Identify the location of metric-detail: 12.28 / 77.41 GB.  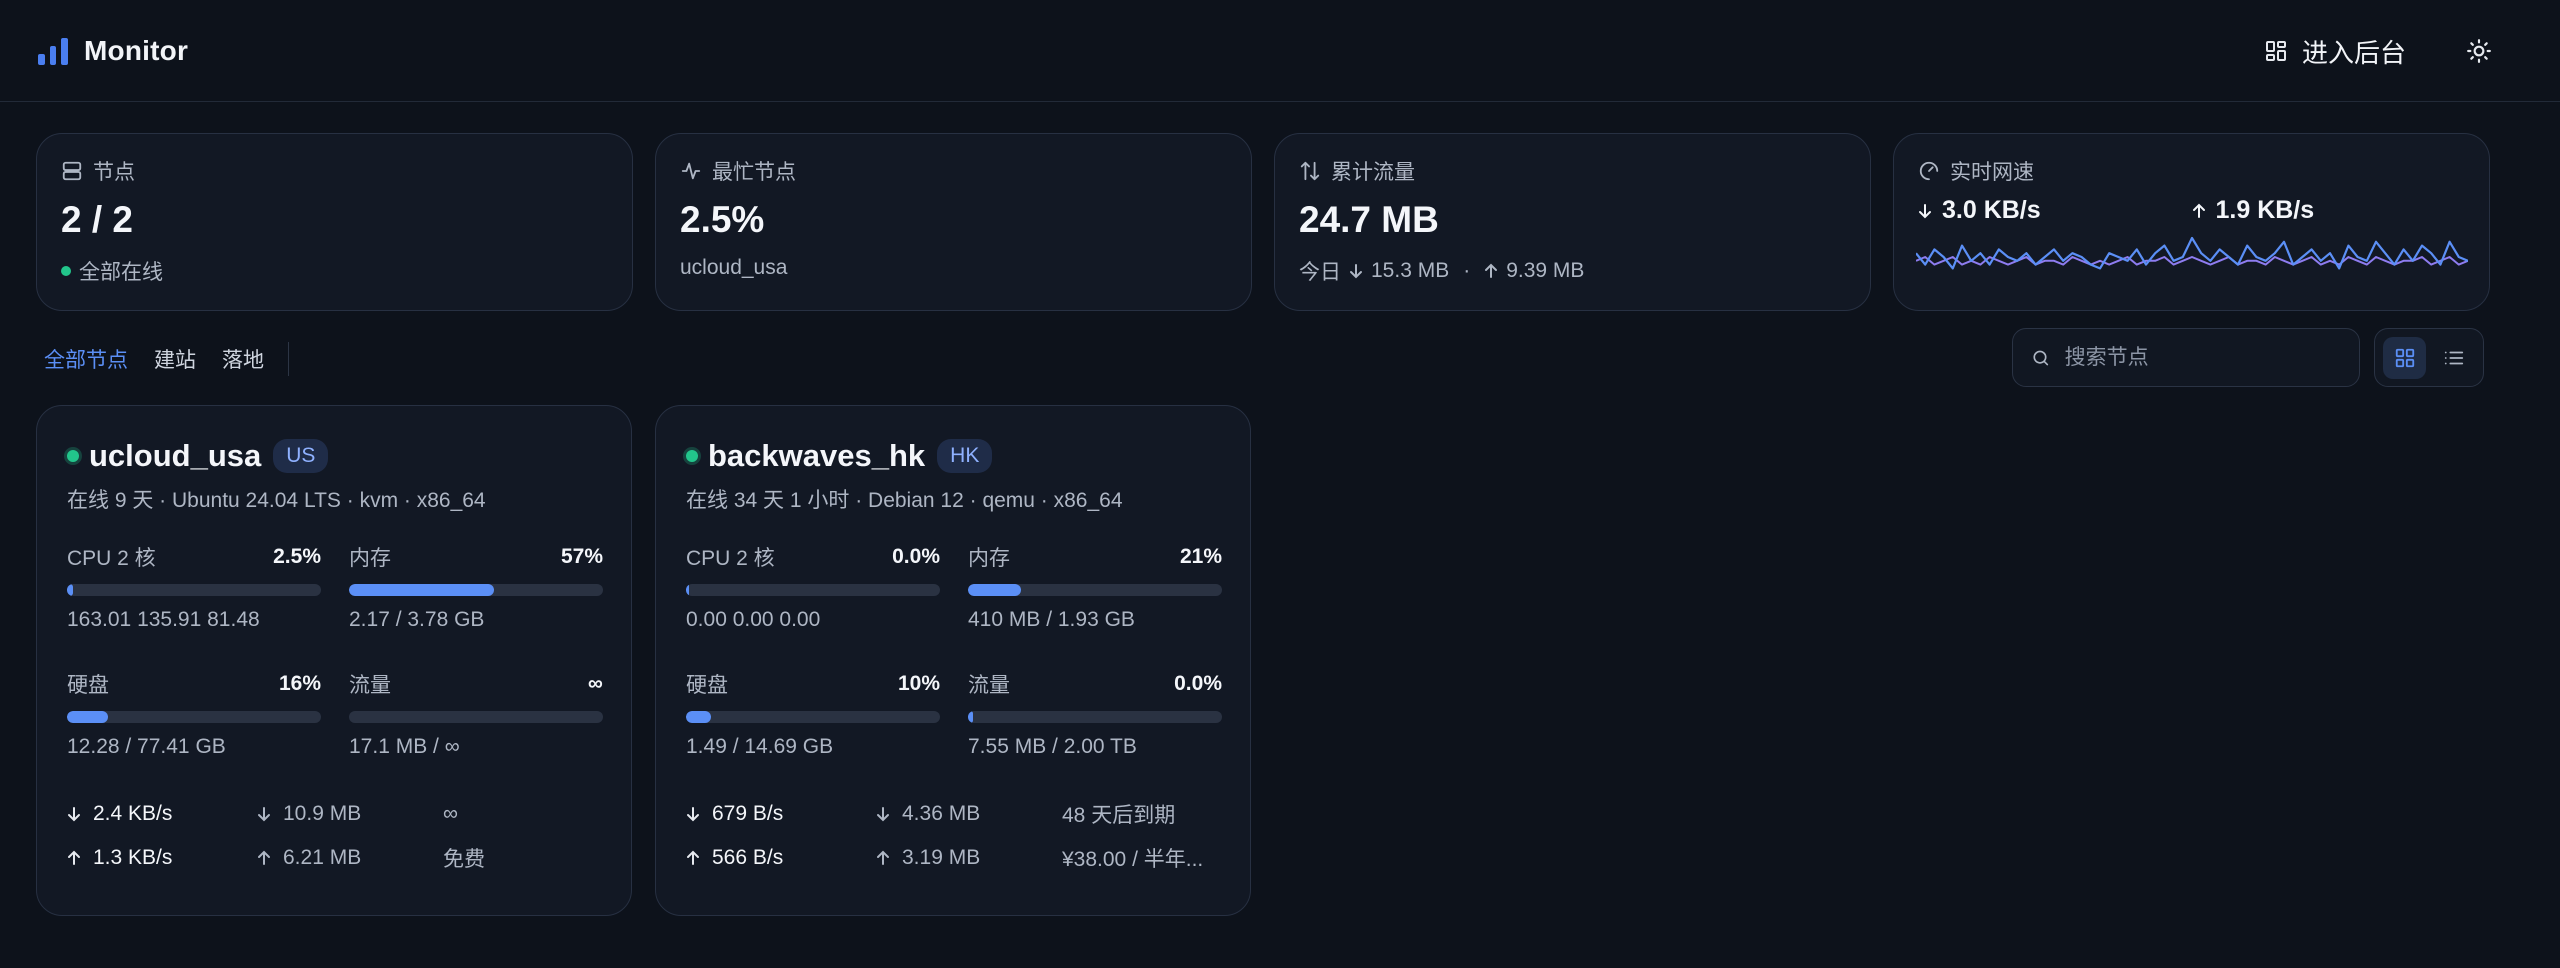
(146, 746).